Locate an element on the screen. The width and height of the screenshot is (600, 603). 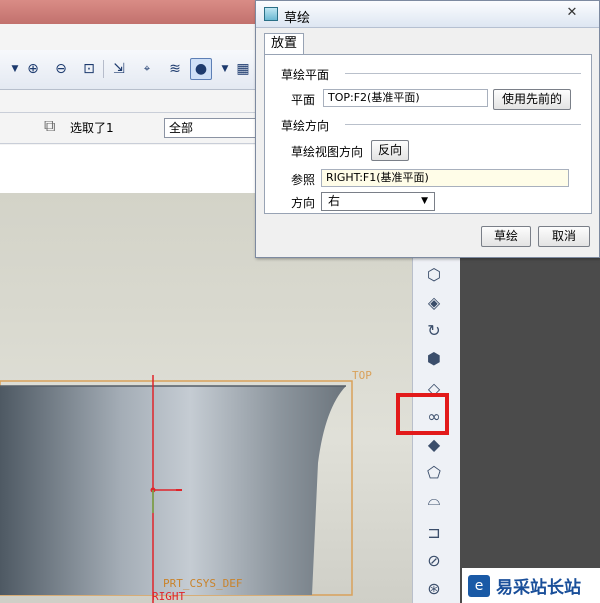
reorient-icon: ⇲ is located at coordinates (119, 69).